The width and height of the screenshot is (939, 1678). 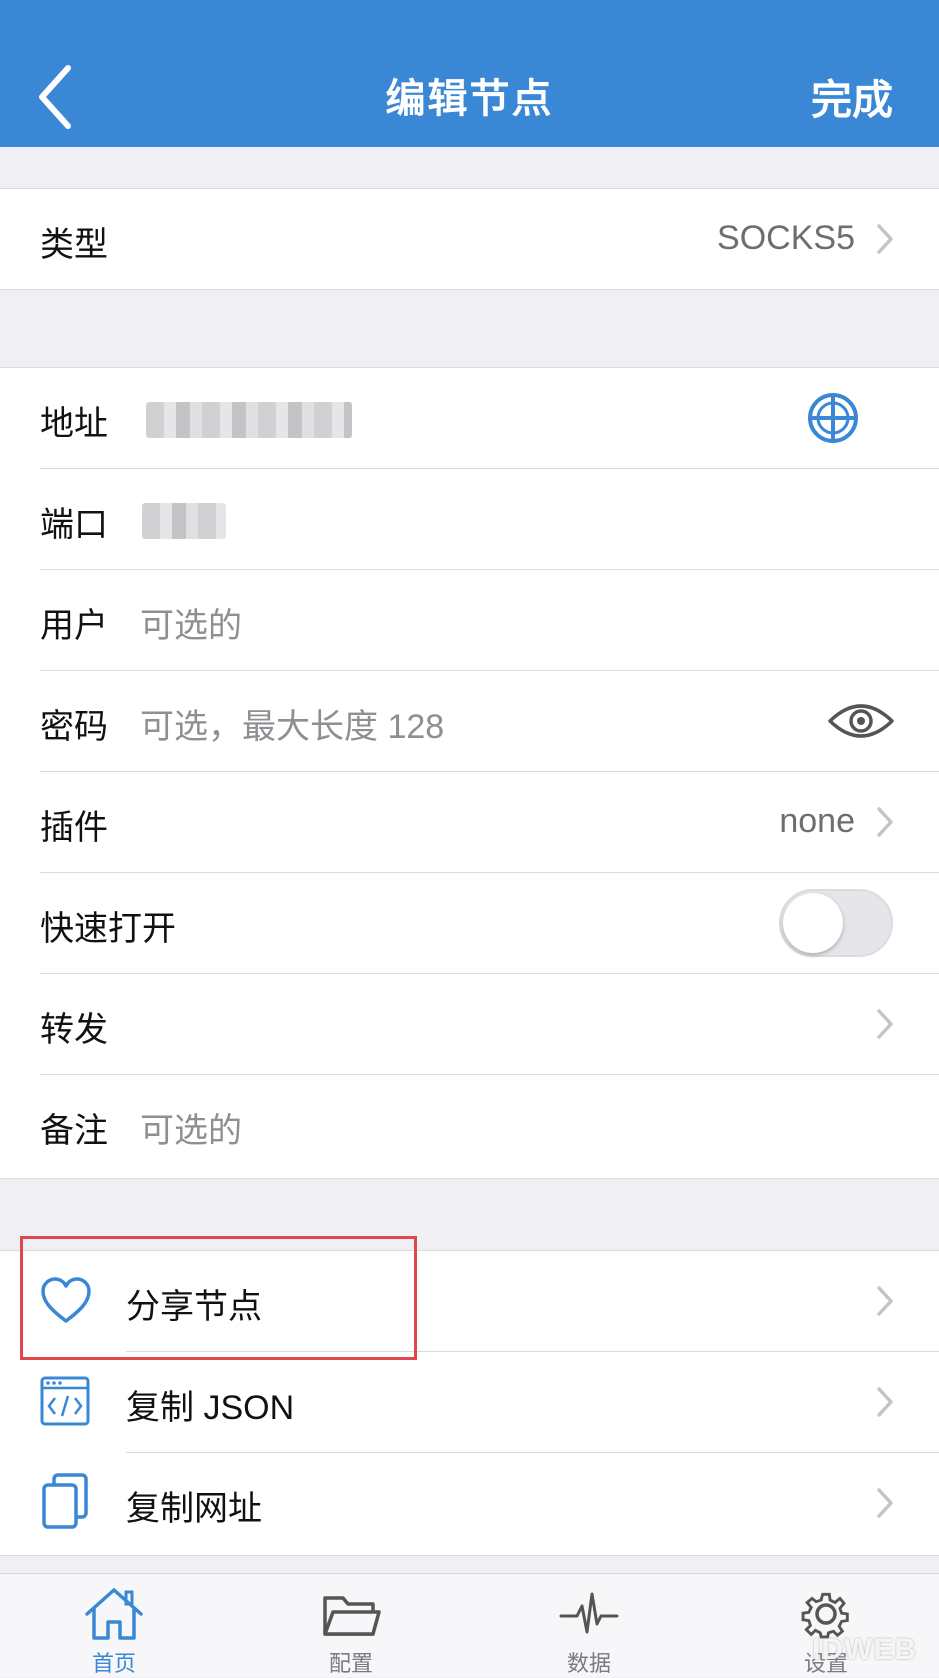 I want to click on password-input: 可选，最大长度 128, so click(x=292, y=723).